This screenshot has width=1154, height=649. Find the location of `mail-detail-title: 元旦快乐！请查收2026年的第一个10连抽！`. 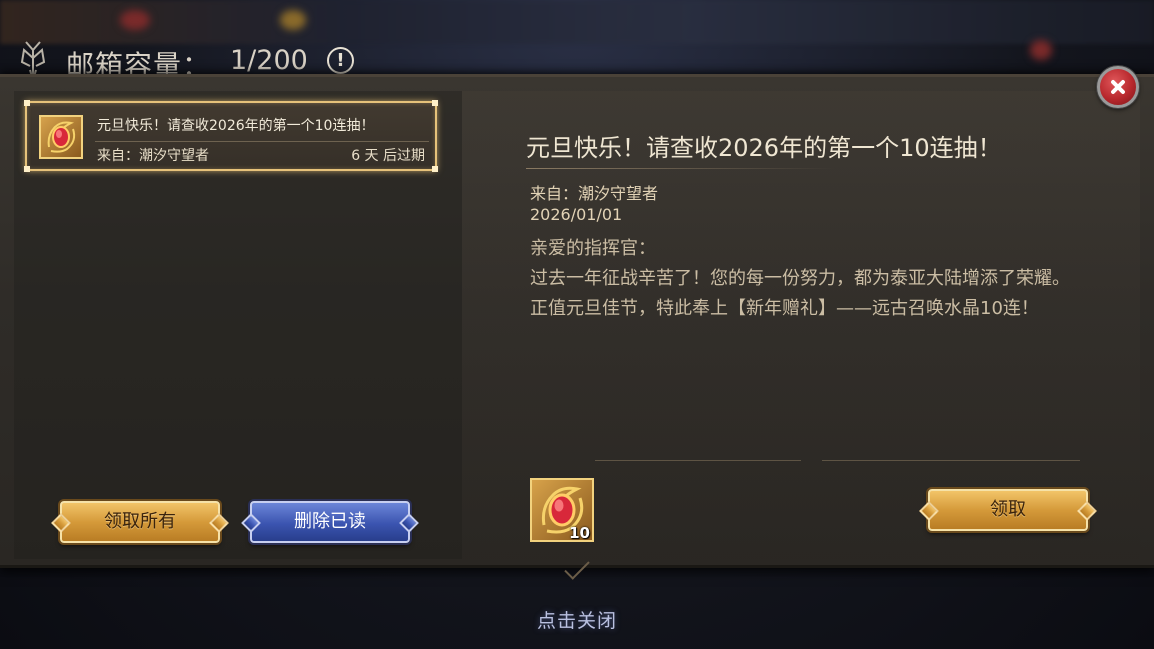

mail-detail-title: 元旦快乐！请查收2026年的第一个10连抽！ is located at coordinates (764, 148).